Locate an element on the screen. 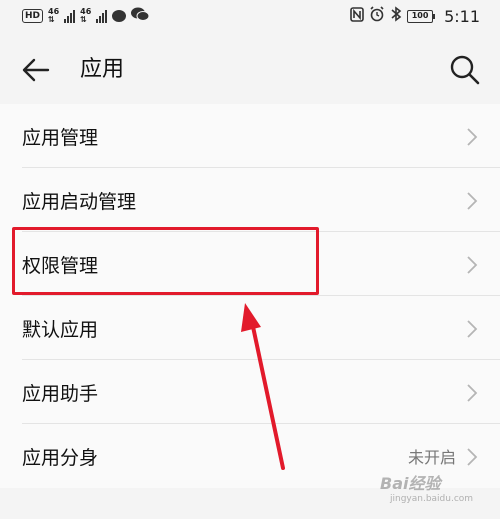  menu-item-status: 未开启 is located at coordinates (431, 457).